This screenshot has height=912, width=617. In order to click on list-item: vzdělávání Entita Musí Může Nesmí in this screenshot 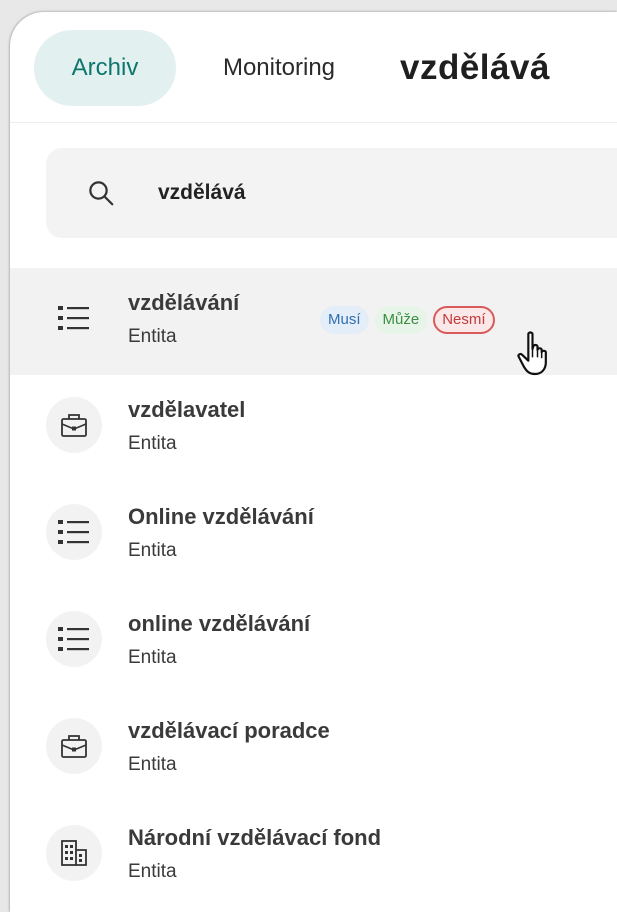, I will do `click(313, 321)`.